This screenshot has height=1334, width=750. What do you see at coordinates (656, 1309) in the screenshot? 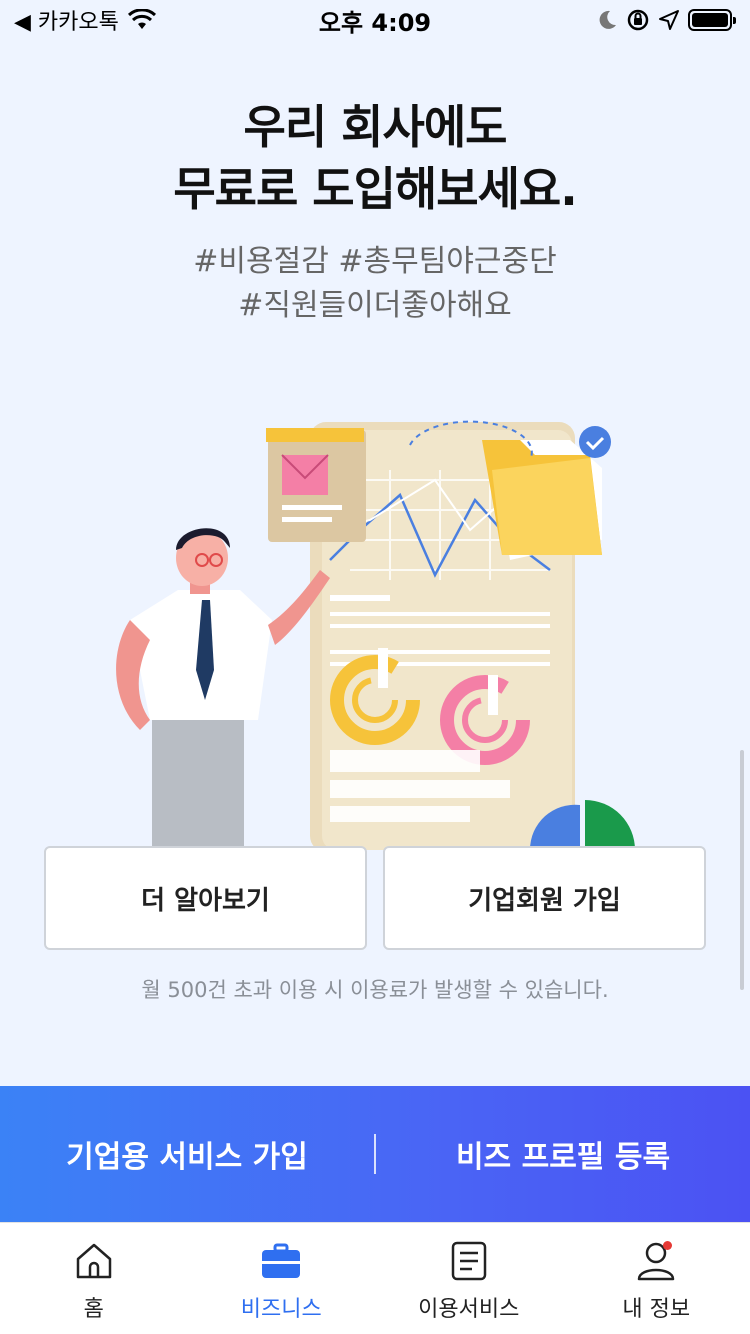
I see `tab-my-info-label: 내 정보` at bounding box center [656, 1309].